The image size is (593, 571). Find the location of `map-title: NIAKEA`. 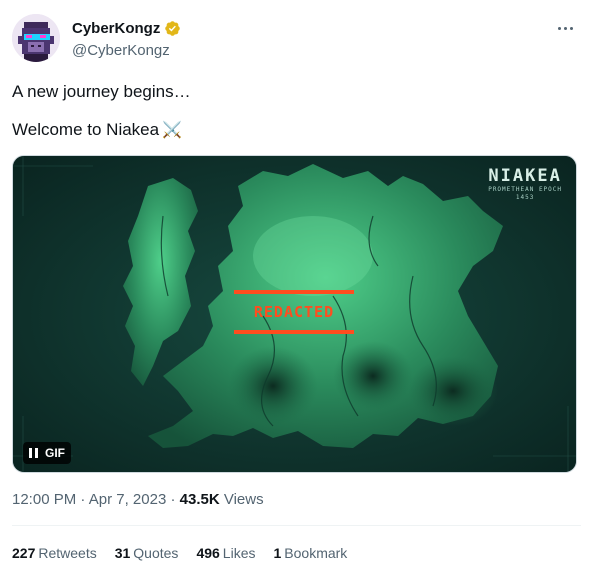

map-title: NIAKEA is located at coordinates (525, 176).